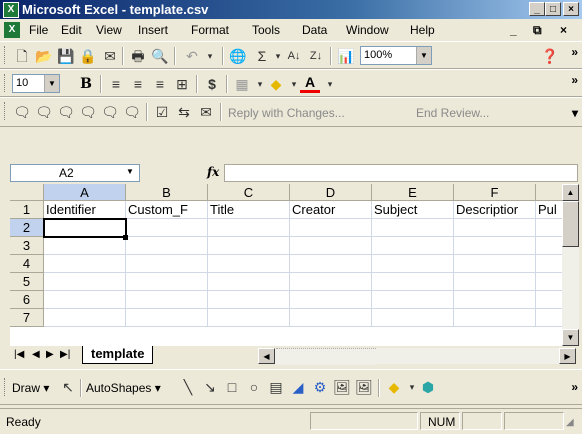  What do you see at coordinates (27, 210) in the screenshot?
I see `row-header-1: 1` at bounding box center [27, 210].